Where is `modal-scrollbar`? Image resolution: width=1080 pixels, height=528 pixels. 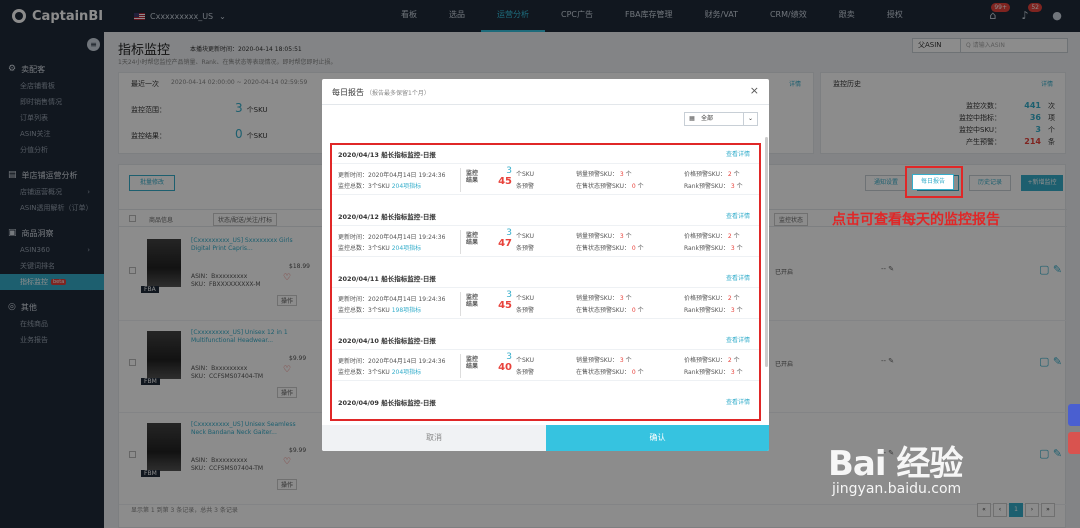 modal-scrollbar is located at coordinates (766, 252).